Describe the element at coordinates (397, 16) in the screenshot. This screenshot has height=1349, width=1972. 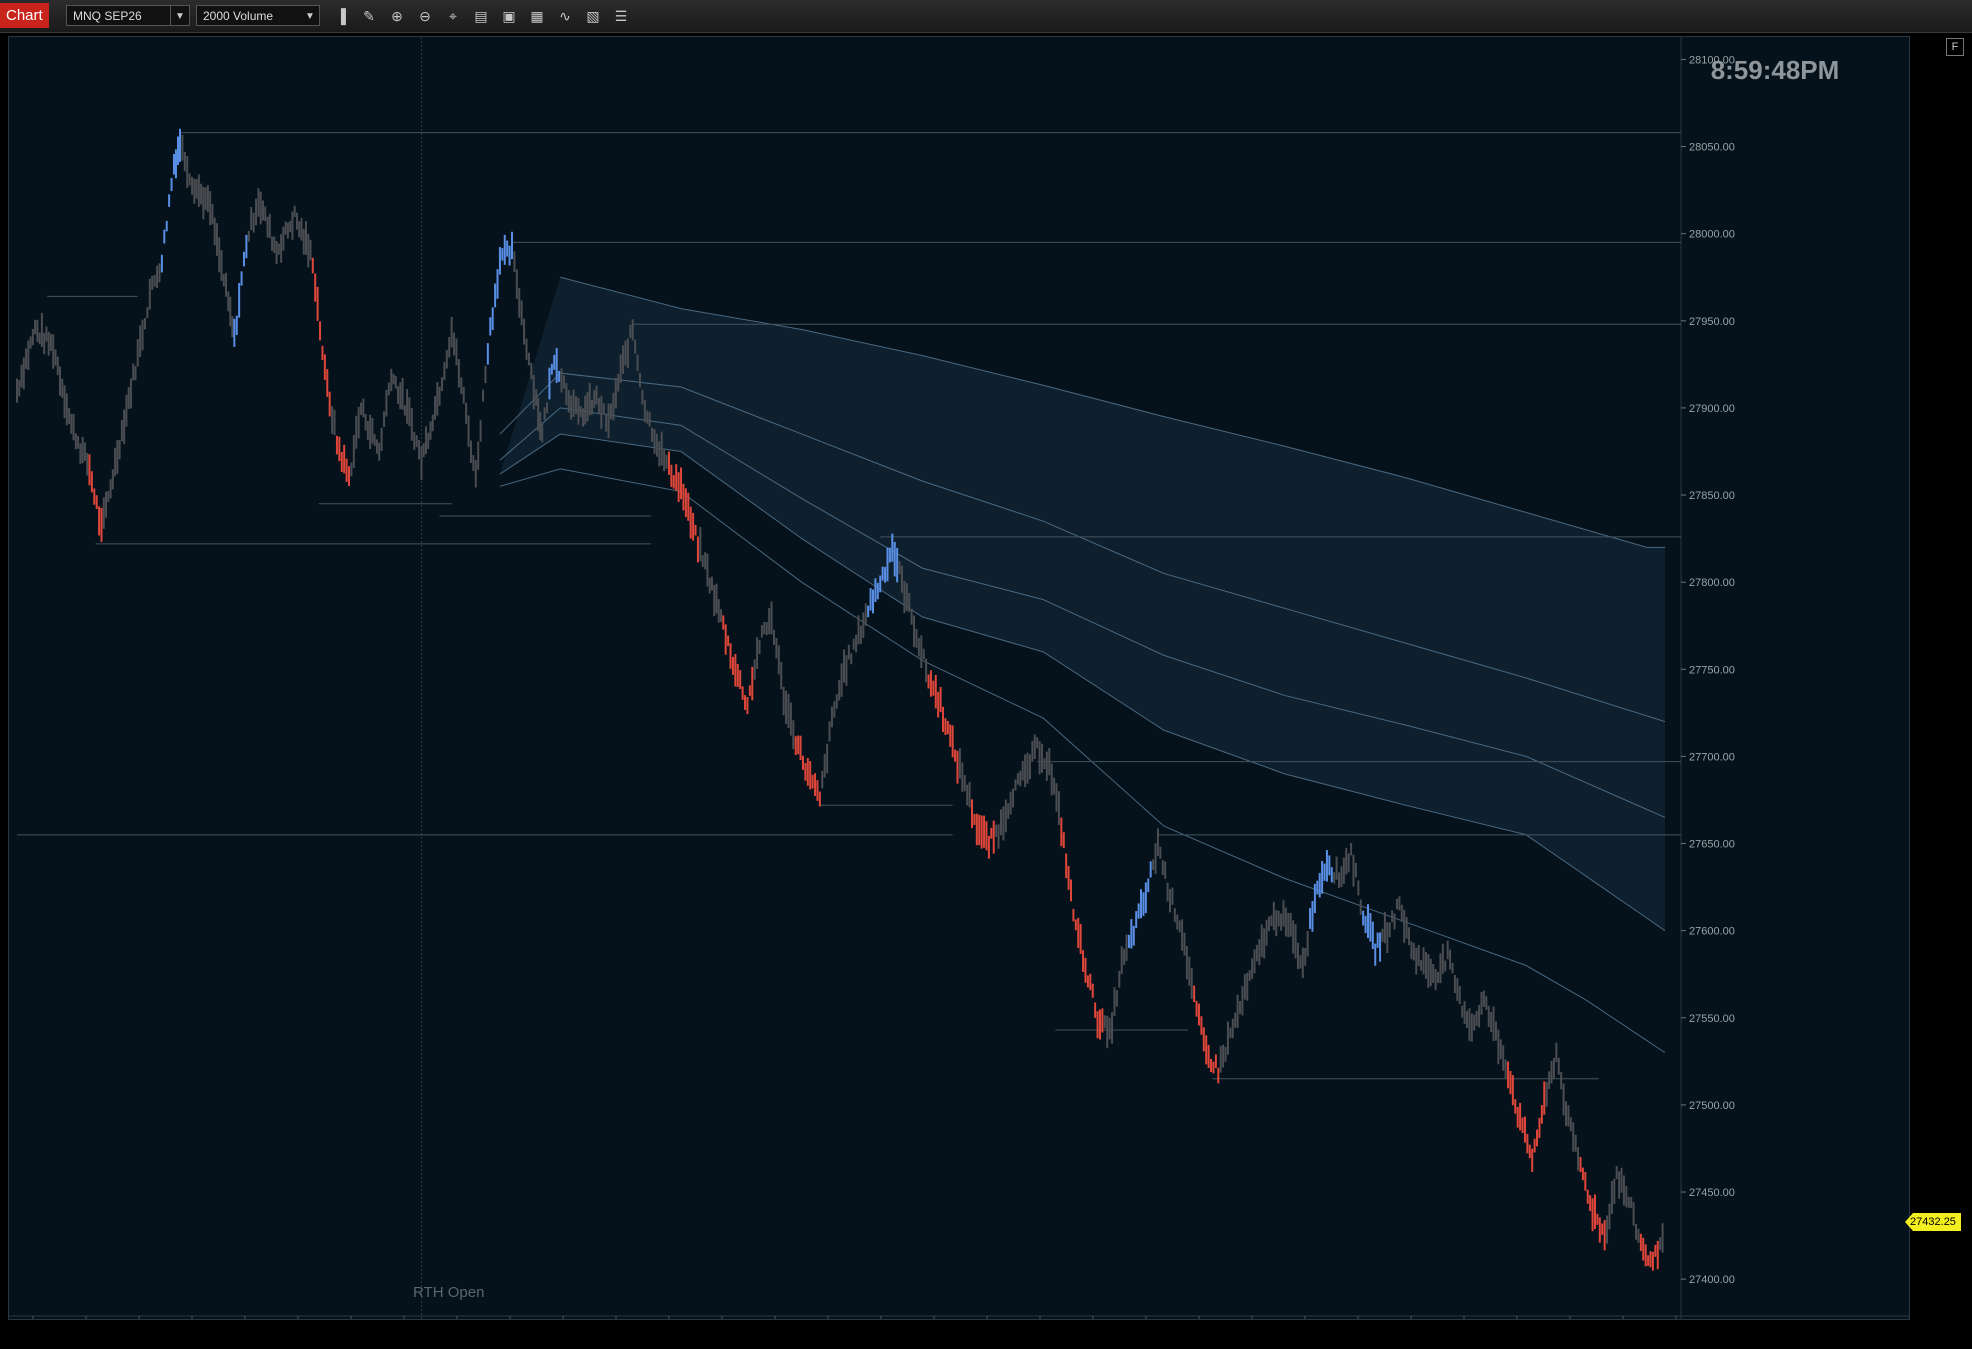
I see `zoom-in-icon: ⊕` at that location.